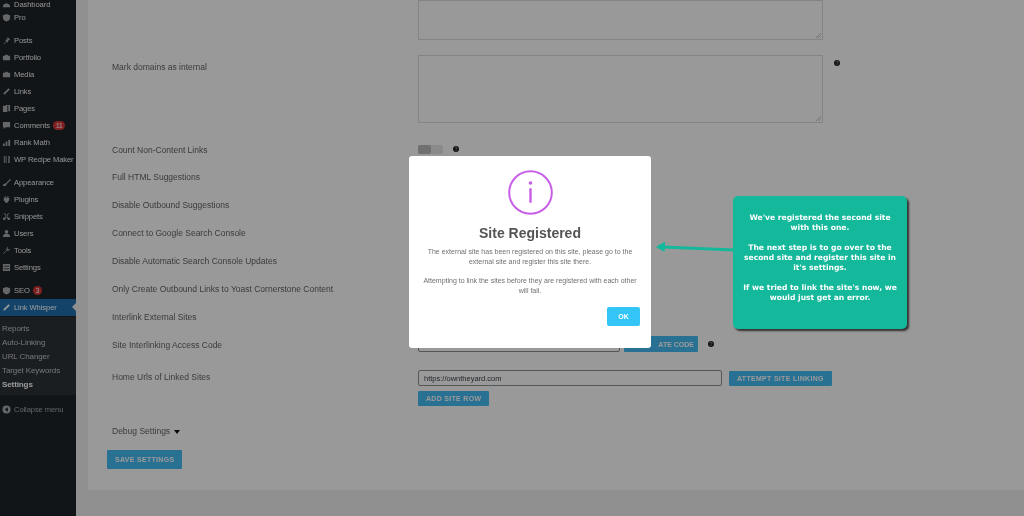  I want to click on pushpin-icon, so click(6, 40).